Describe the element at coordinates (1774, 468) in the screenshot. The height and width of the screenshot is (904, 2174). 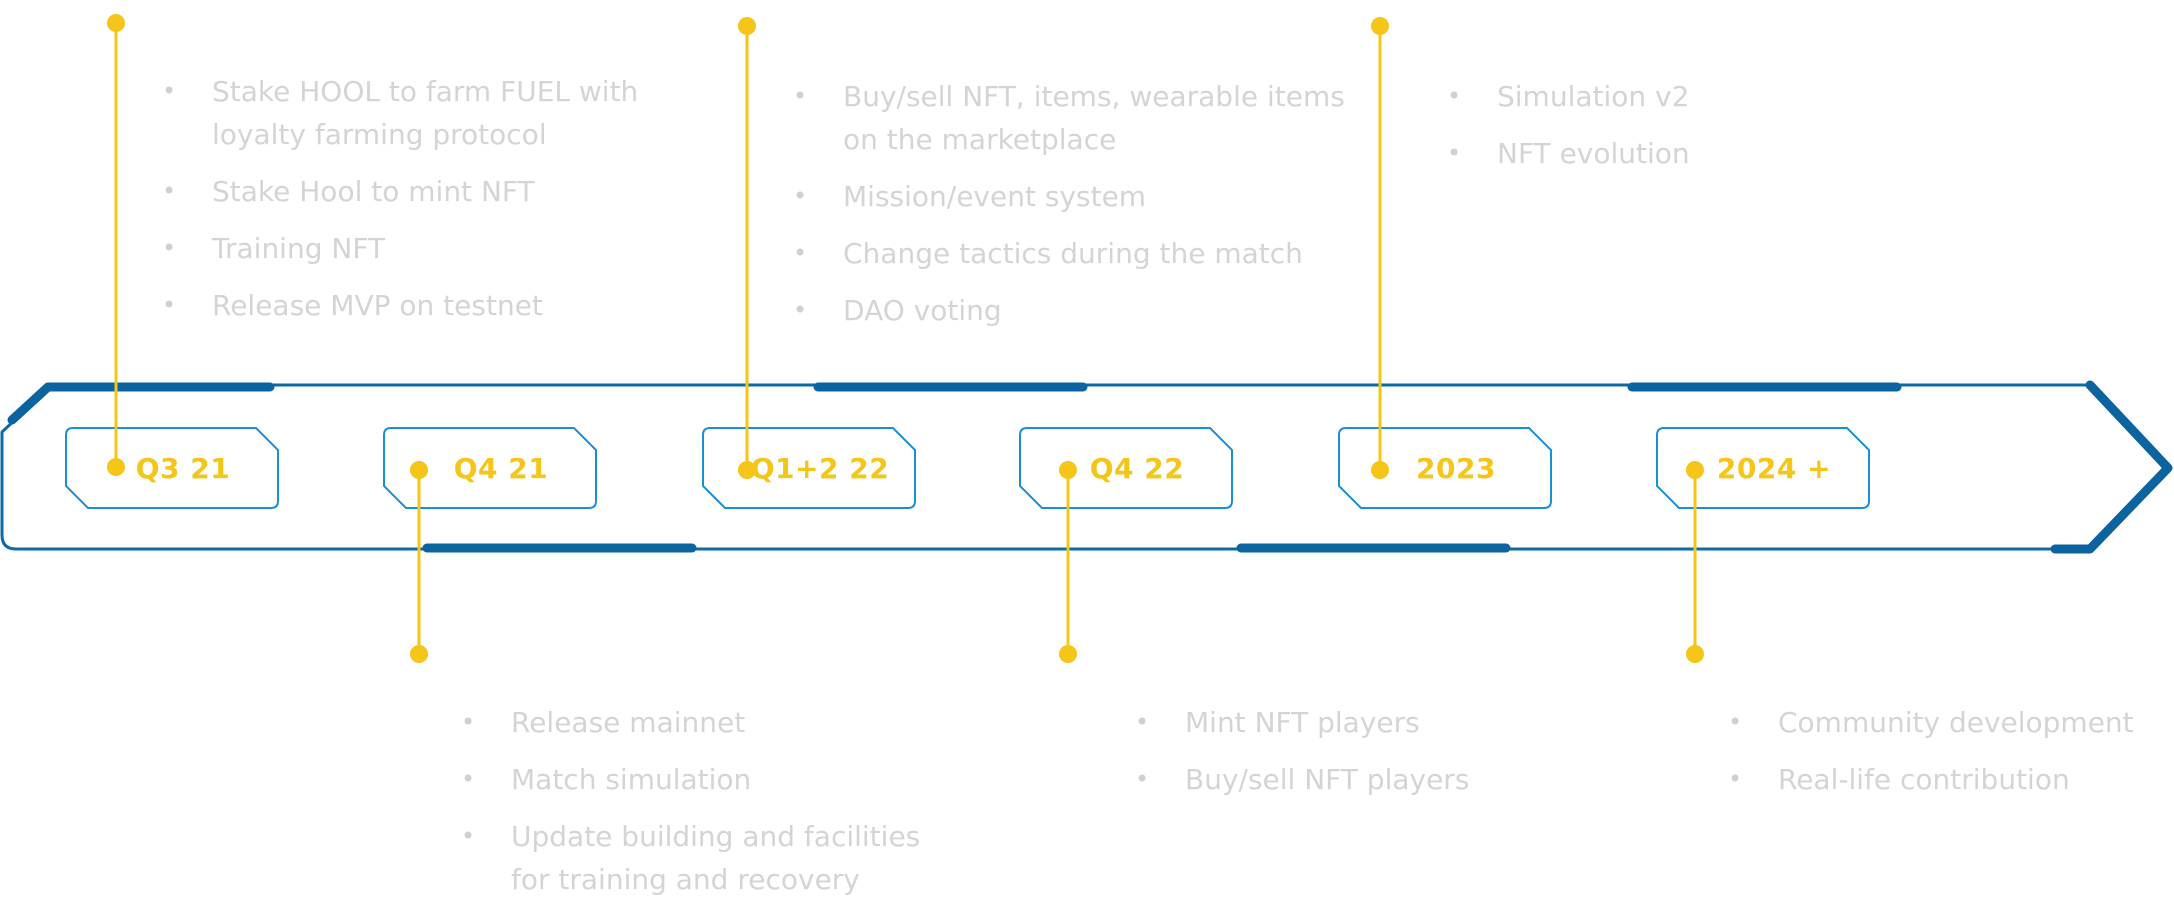
I see `milestone-label-2024: 2024 +` at that location.